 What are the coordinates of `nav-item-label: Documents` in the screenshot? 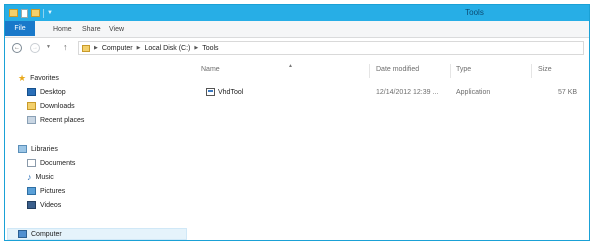 It's located at (58, 163).